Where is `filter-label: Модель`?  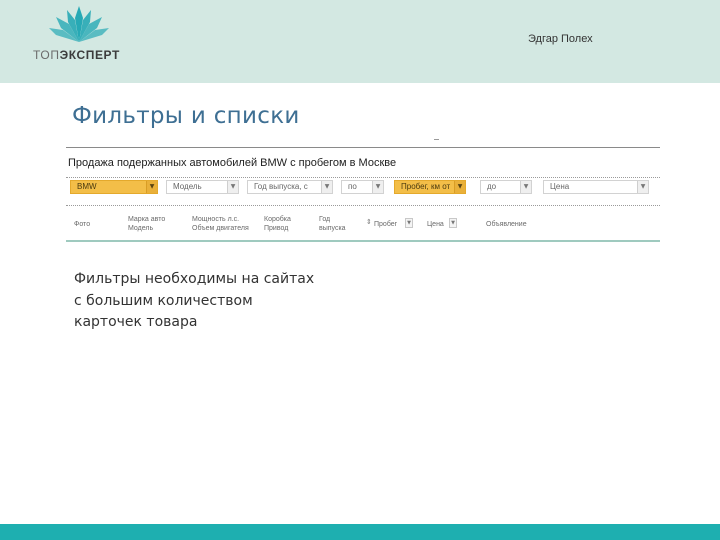
filter-label: Модель is located at coordinates (187, 186).